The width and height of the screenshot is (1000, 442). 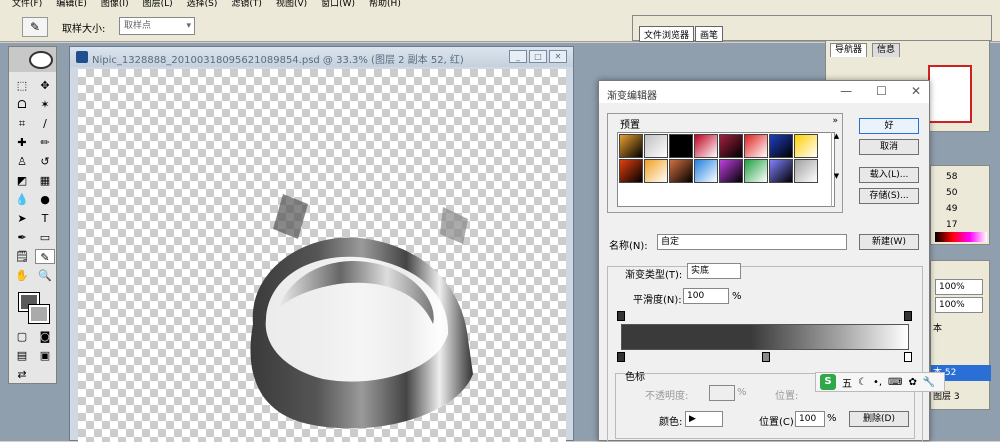 I want to click on cancel-button: 取消, so click(x=889, y=147).